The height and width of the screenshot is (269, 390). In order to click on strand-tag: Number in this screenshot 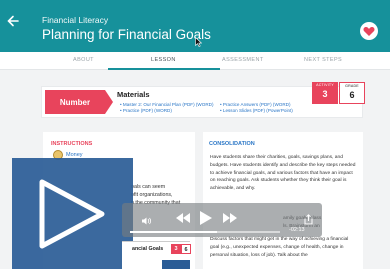, I will do `click(79, 102)`.